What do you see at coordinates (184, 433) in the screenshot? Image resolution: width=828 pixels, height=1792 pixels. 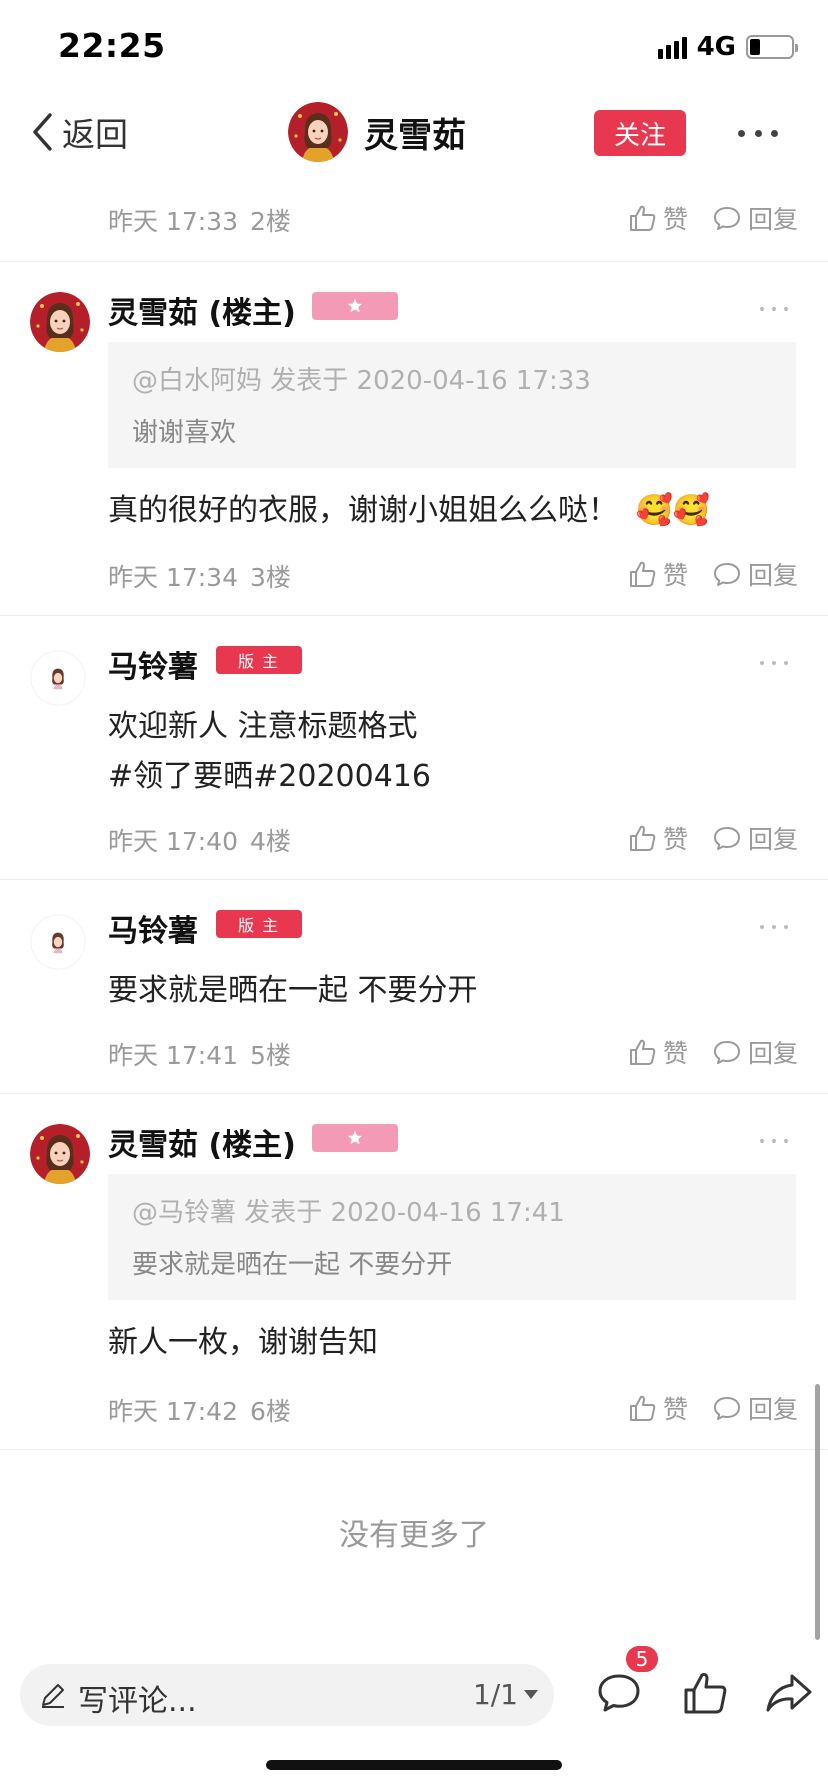 I see `quote-text: 谢谢喜欢` at bounding box center [184, 433].